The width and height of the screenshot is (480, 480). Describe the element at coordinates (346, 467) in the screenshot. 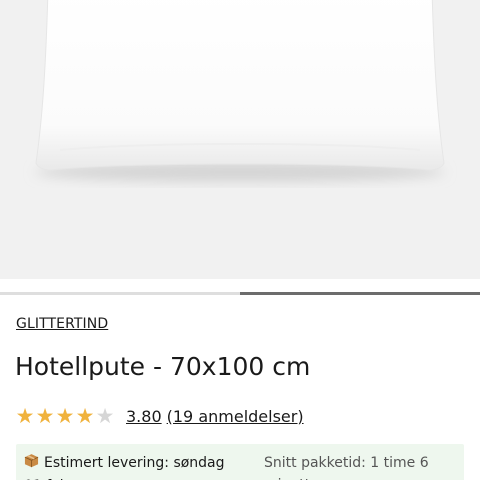

I see `packing-time: Snitt pakketid: 1 time 6 minutt` at that location.